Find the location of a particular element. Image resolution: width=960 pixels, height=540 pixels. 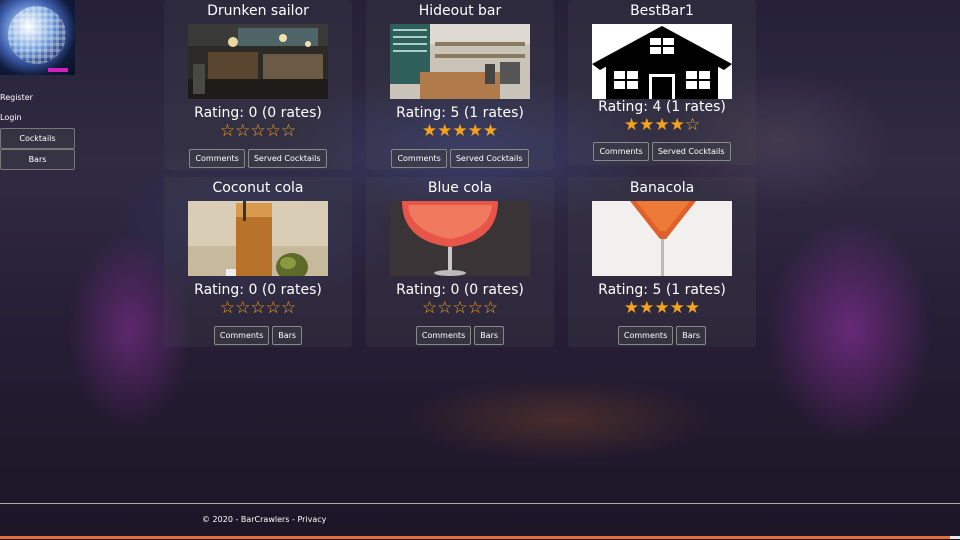

star-rating: ★★★★☆ is located at coordinates (662, 125).